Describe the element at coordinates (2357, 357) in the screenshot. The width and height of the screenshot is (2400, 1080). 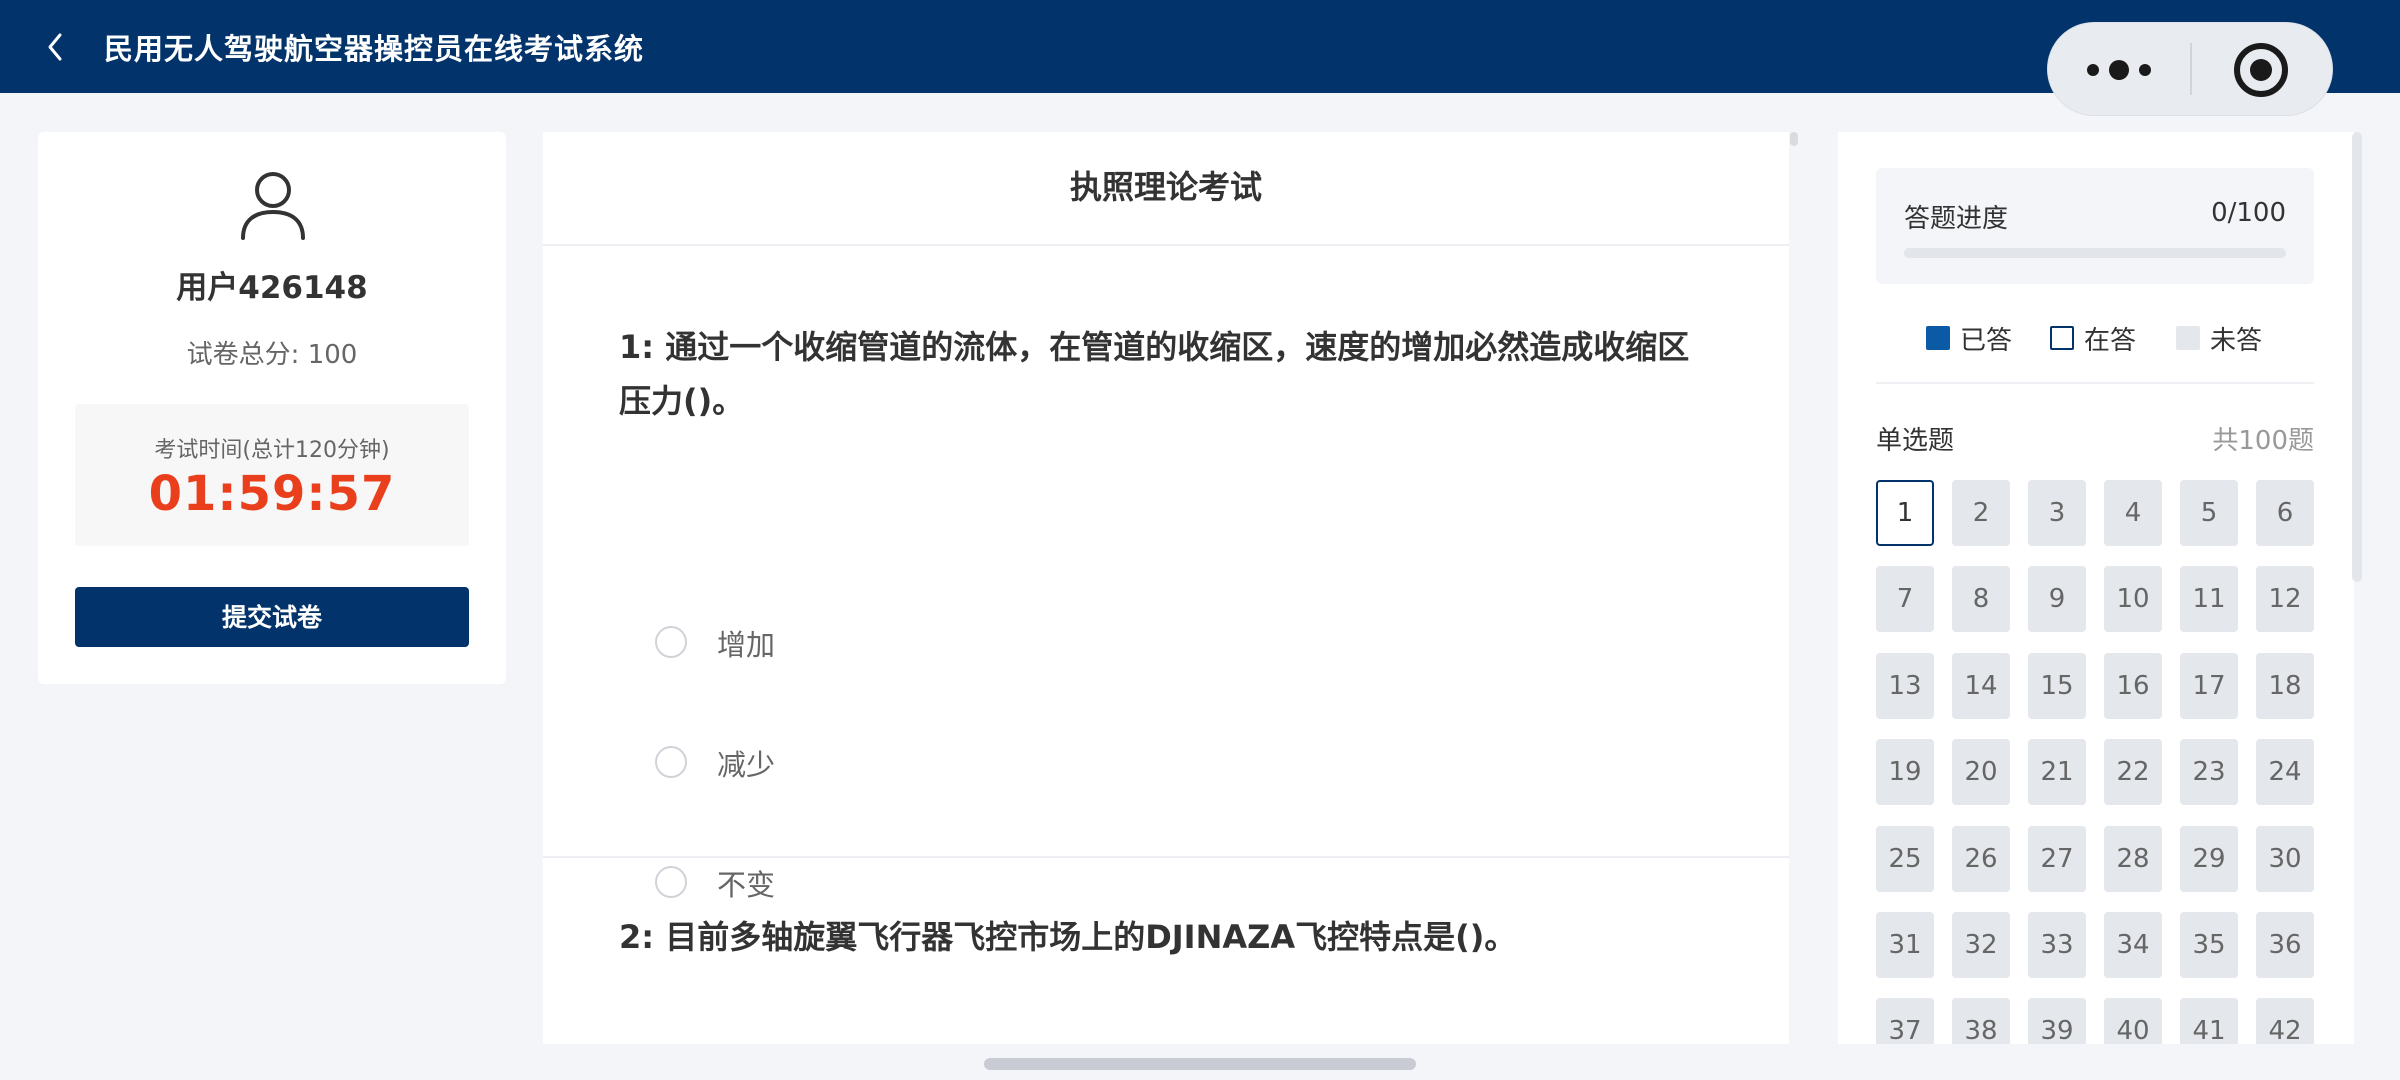
I see `sidebar-scrollbar` at that location.